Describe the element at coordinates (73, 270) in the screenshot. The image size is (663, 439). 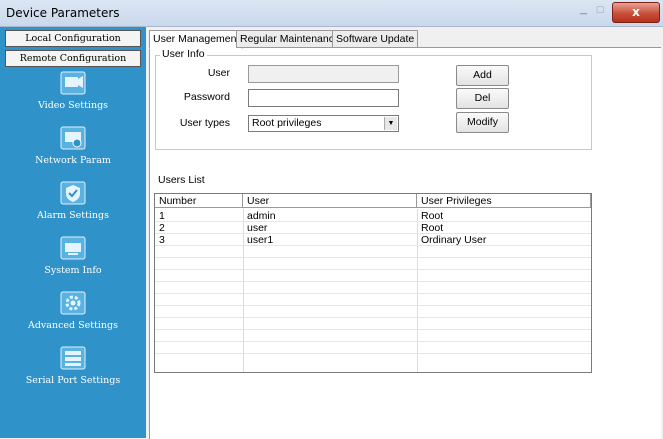
I see `sidebar-item-label: System Info` at that location.